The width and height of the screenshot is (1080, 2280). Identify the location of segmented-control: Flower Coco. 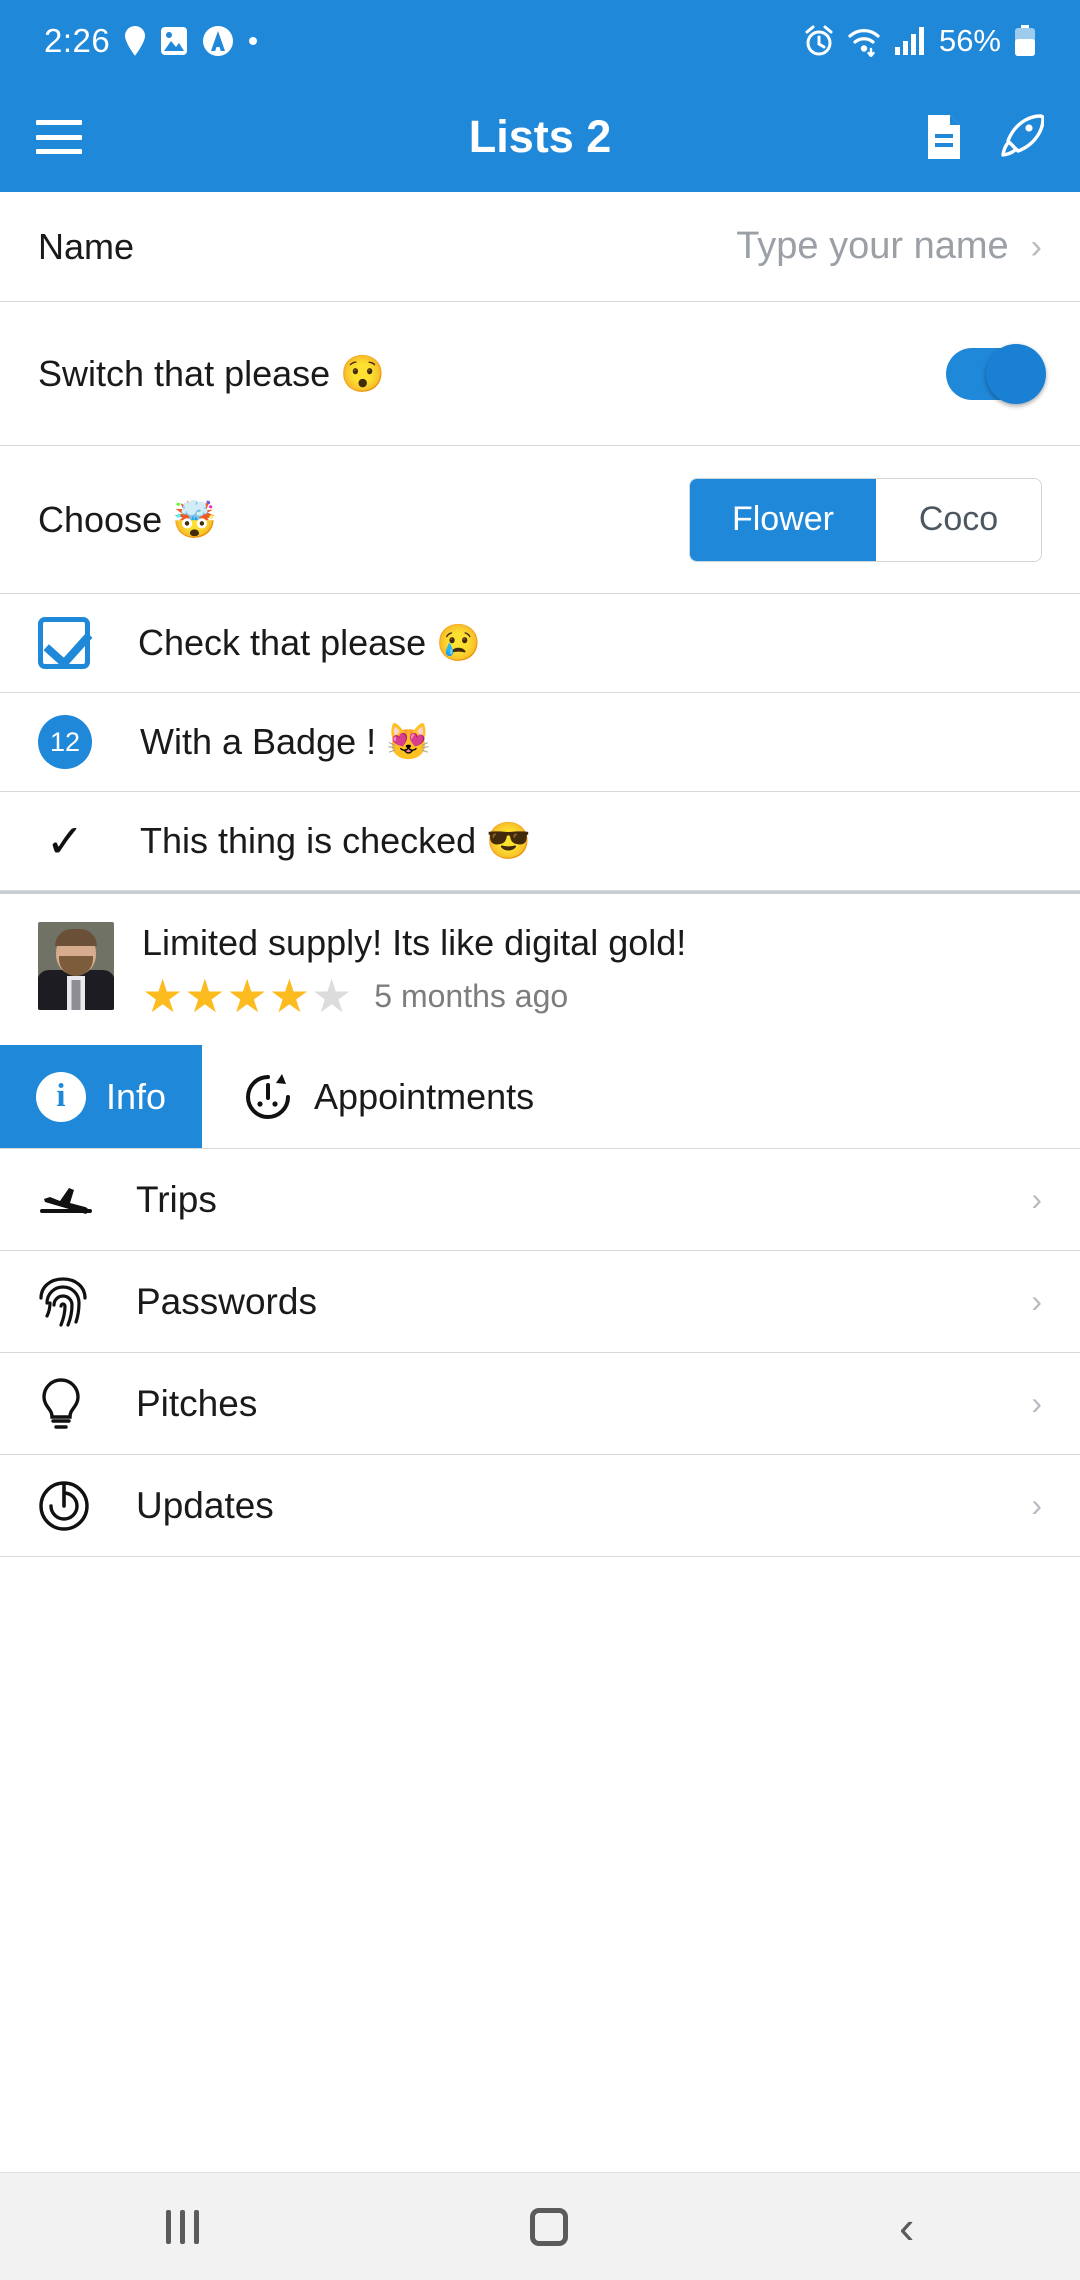
(865, 519).